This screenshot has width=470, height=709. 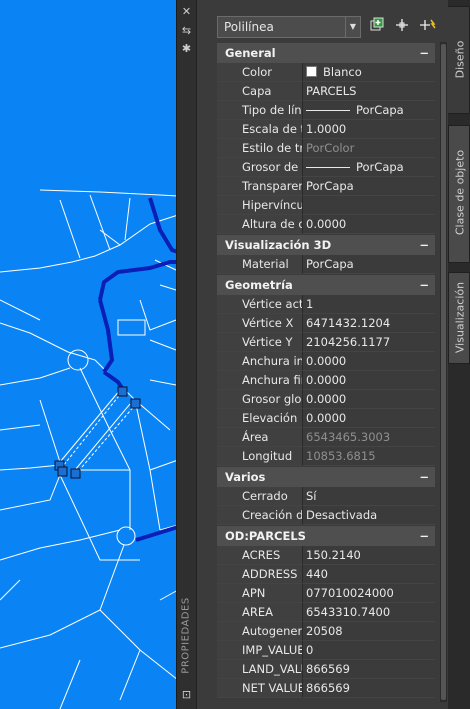 I want to click on property-value-text: 20508, so click(x=324, y=631).